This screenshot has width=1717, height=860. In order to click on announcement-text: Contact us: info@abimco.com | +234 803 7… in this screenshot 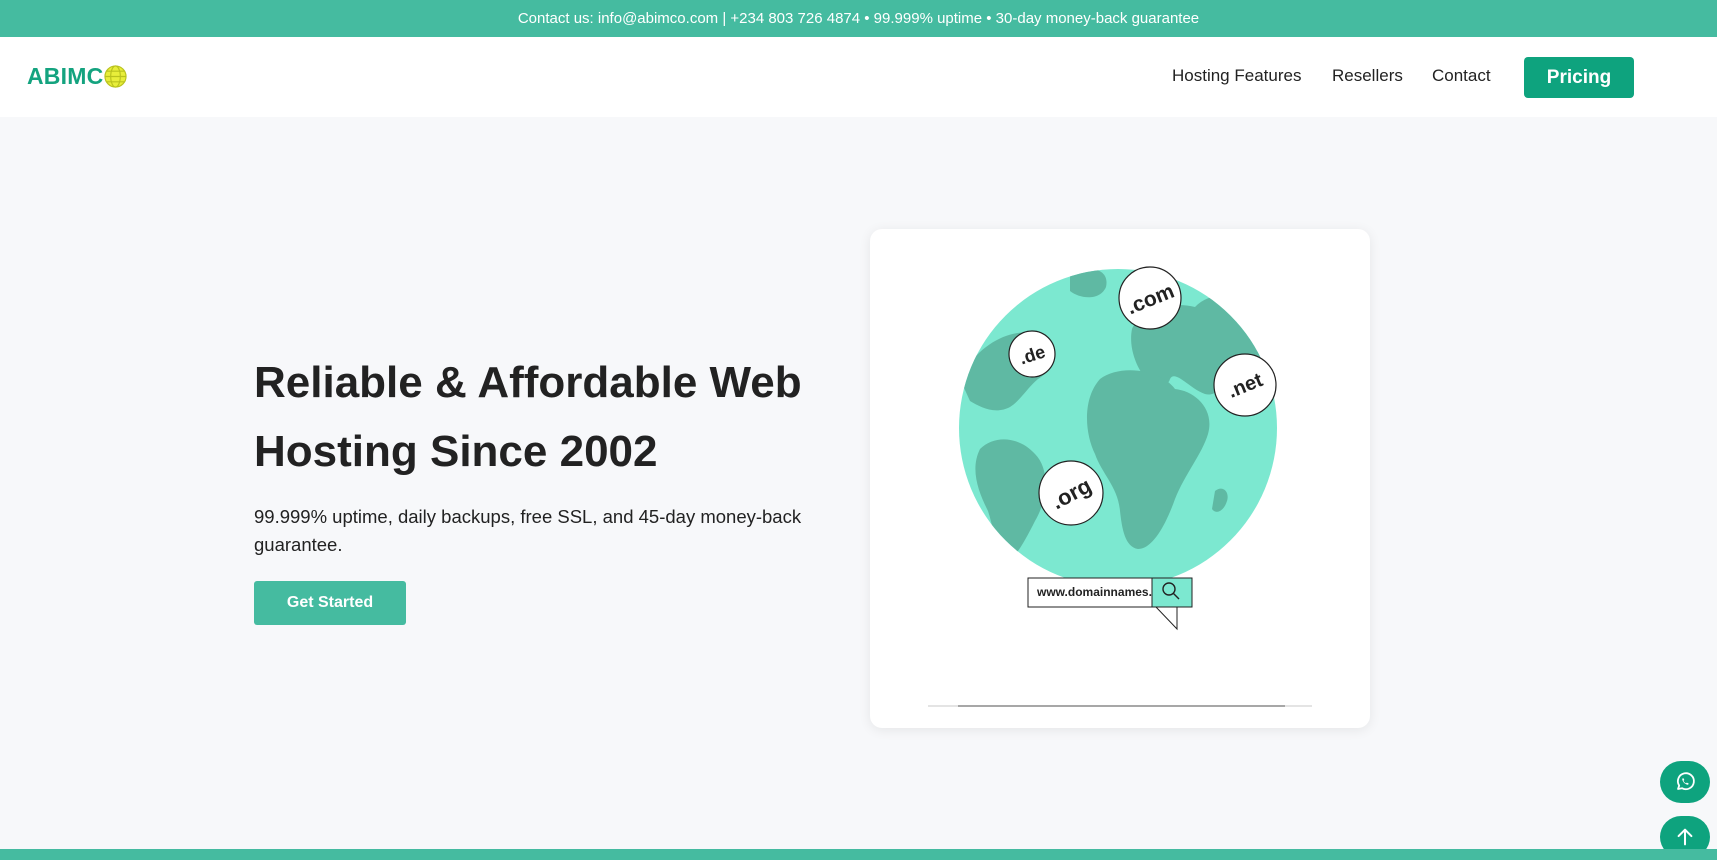, I will do `click(858, 18)`.